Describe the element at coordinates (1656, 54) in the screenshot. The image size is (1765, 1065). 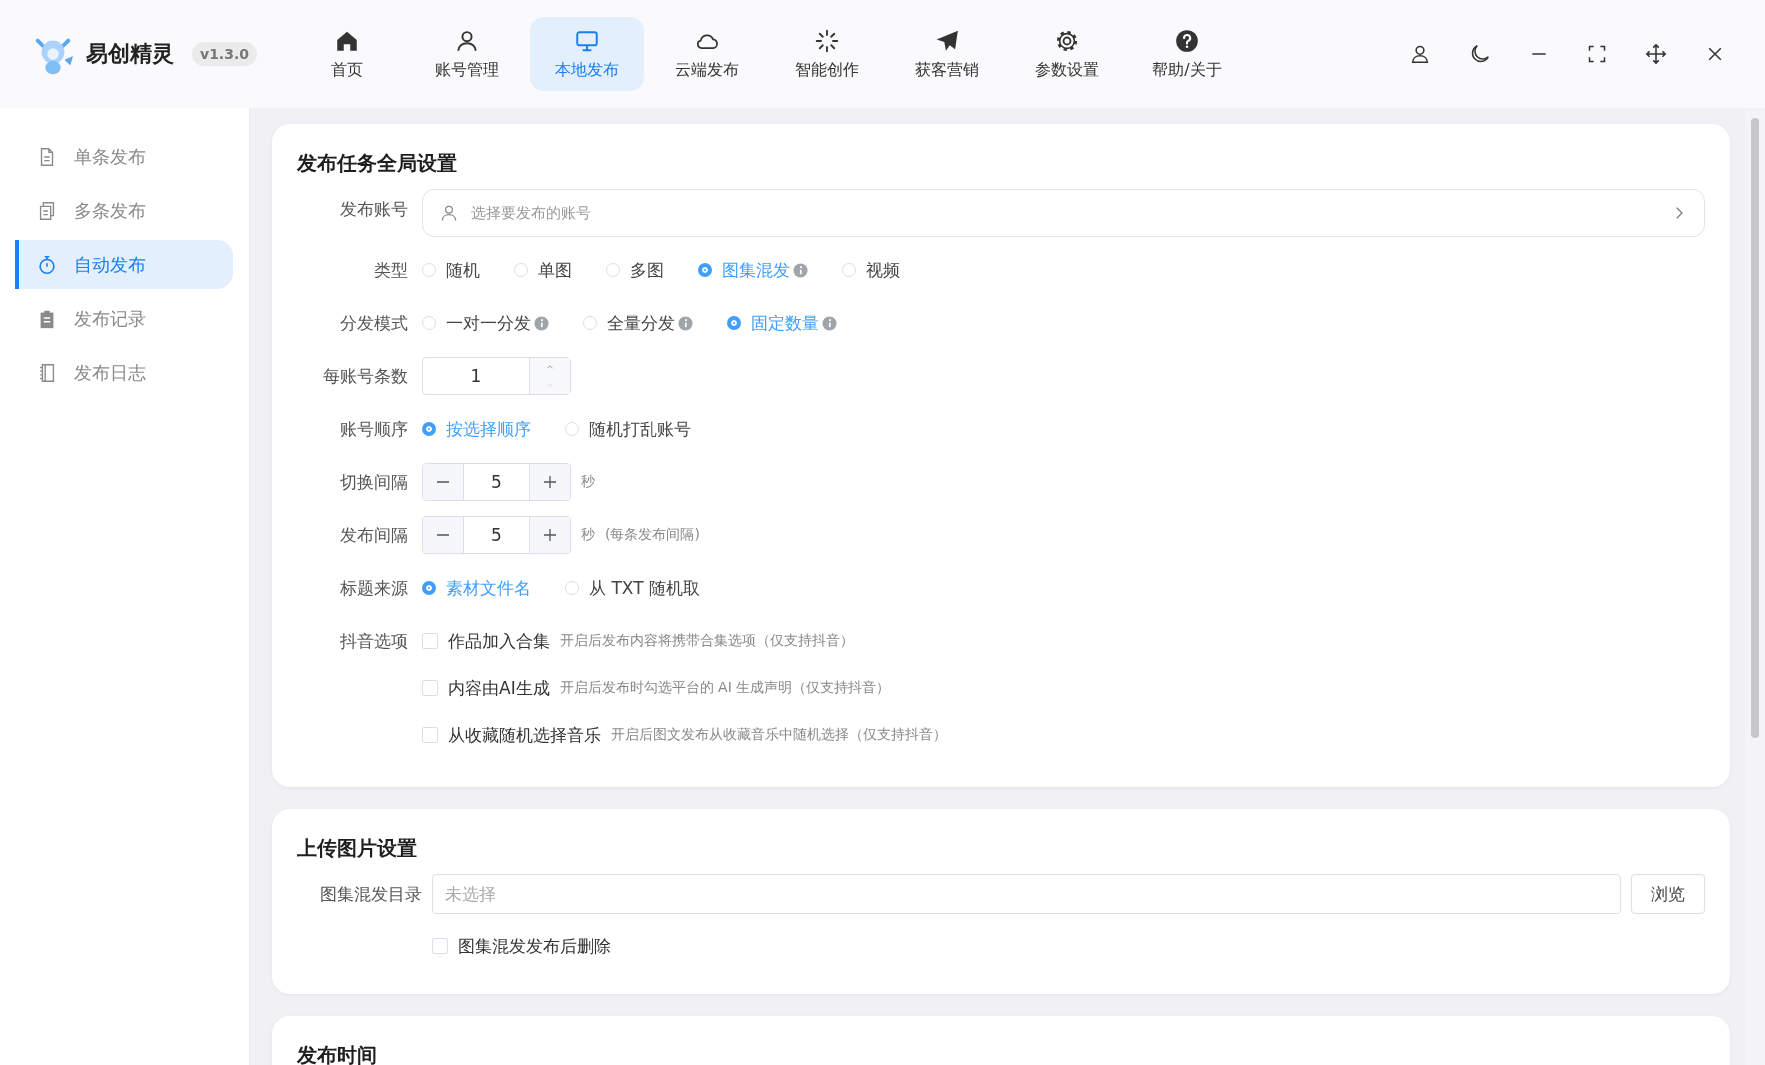
I see `move-icon` at that location.